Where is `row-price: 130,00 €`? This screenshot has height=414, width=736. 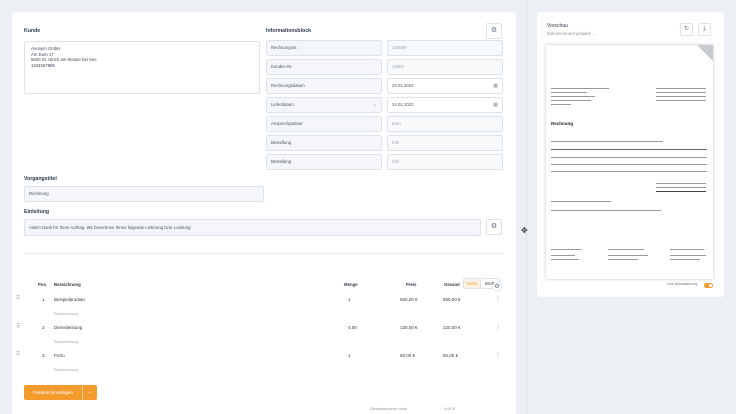
row-price: 130,00 € is located at coordinates (409, 327).